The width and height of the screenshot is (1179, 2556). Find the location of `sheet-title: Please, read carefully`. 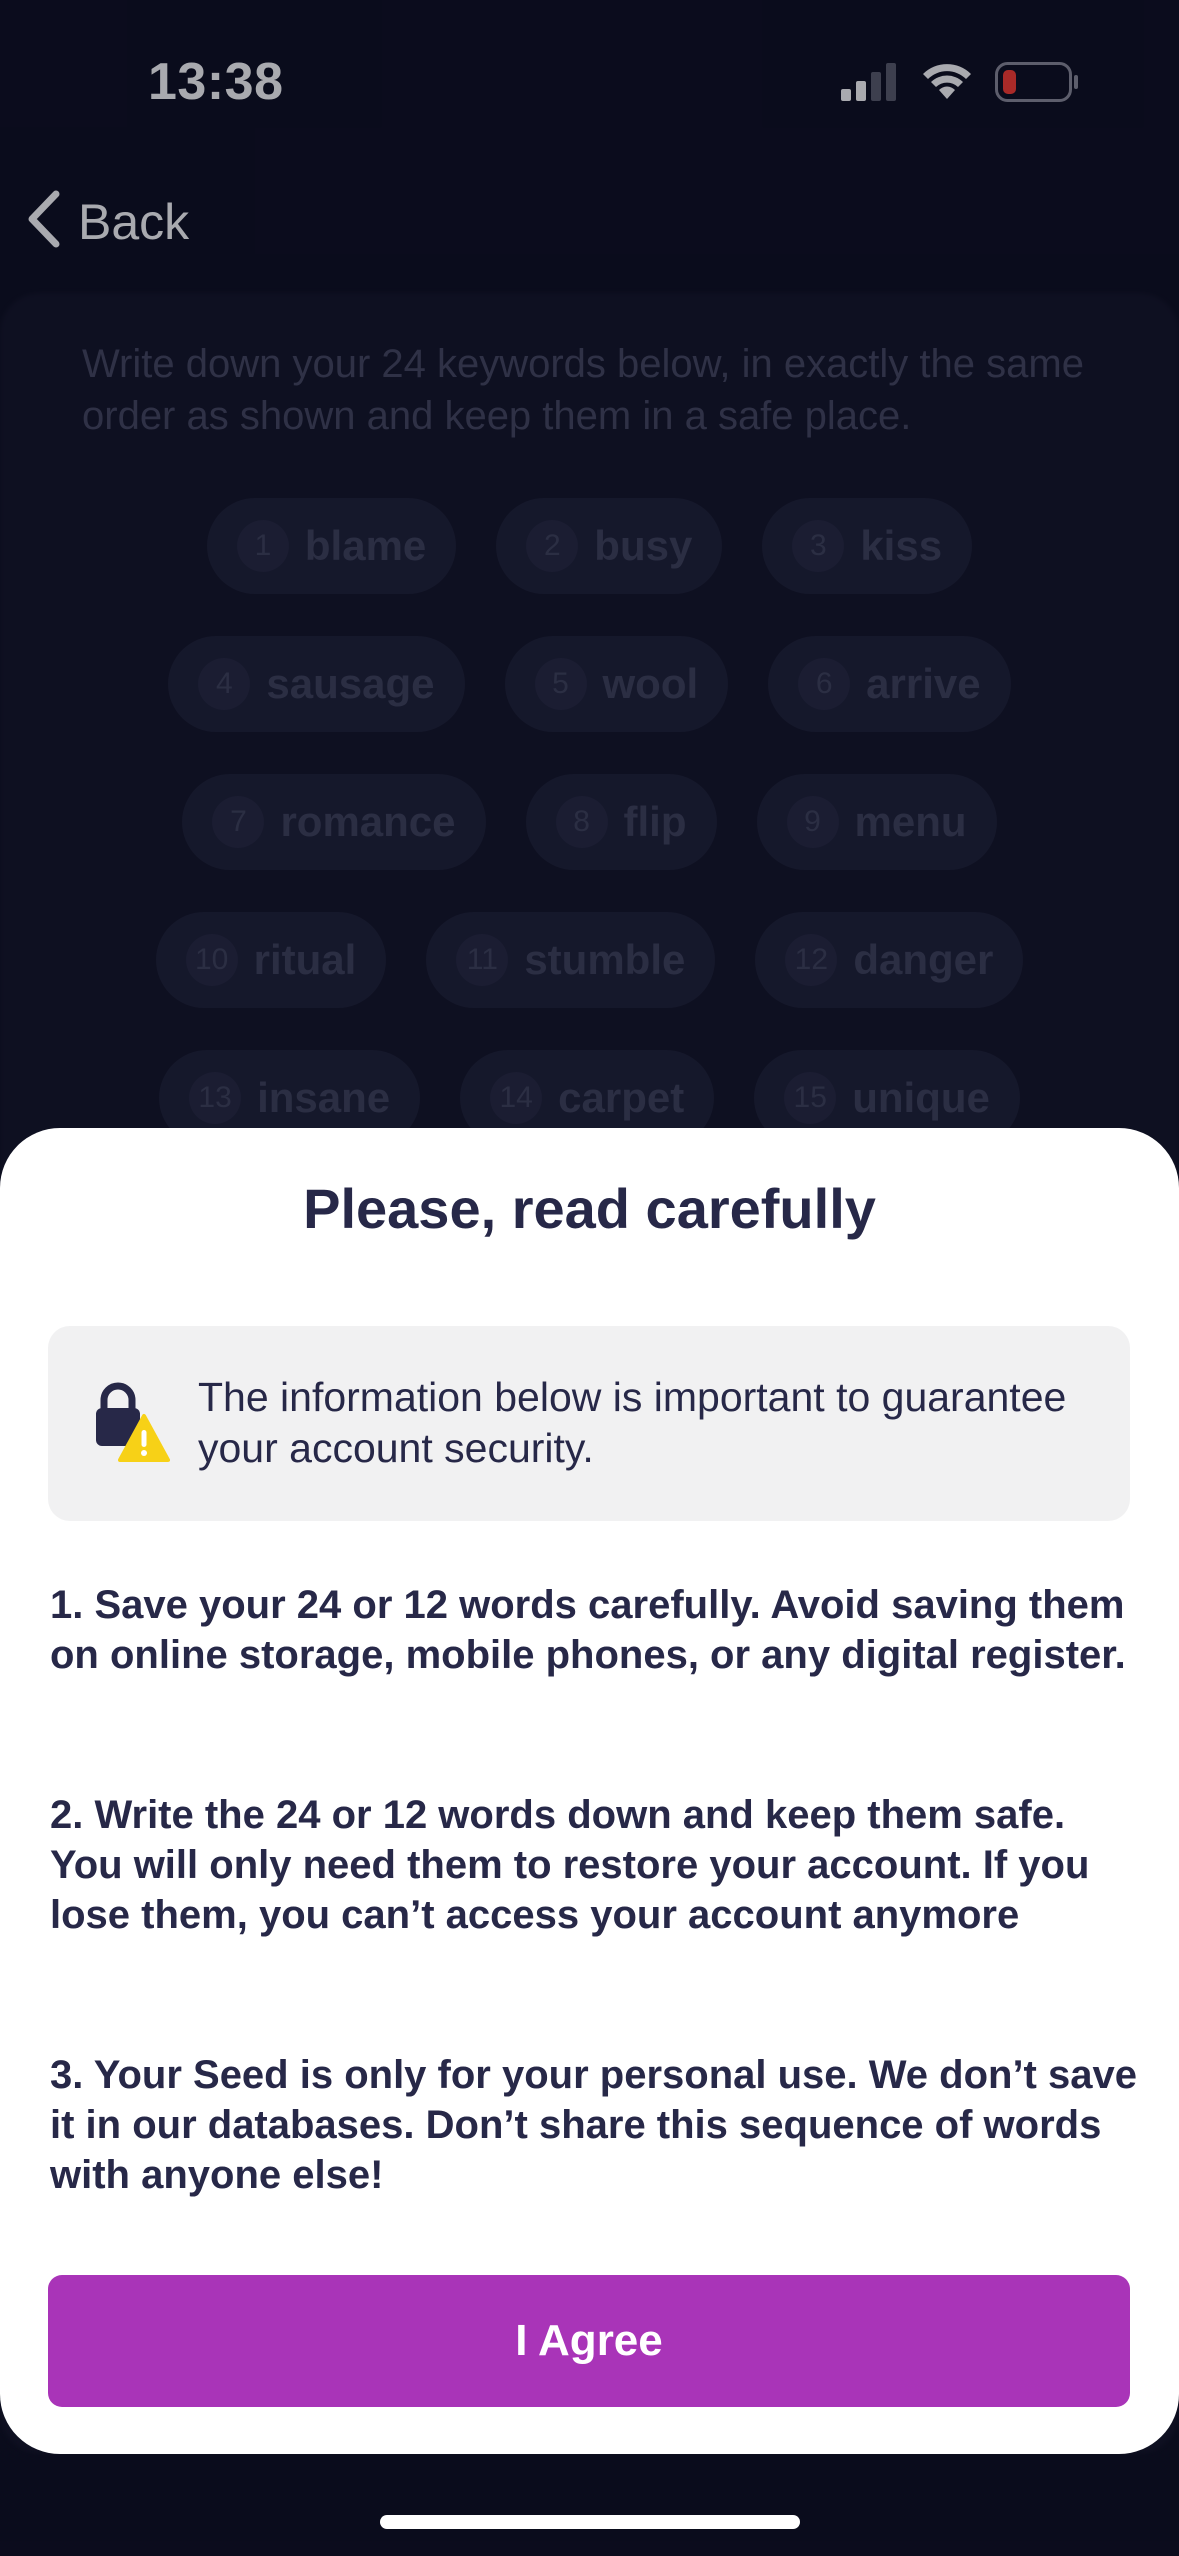

sheet-title: Please, read carefully is located at coordinates (589, 1208).